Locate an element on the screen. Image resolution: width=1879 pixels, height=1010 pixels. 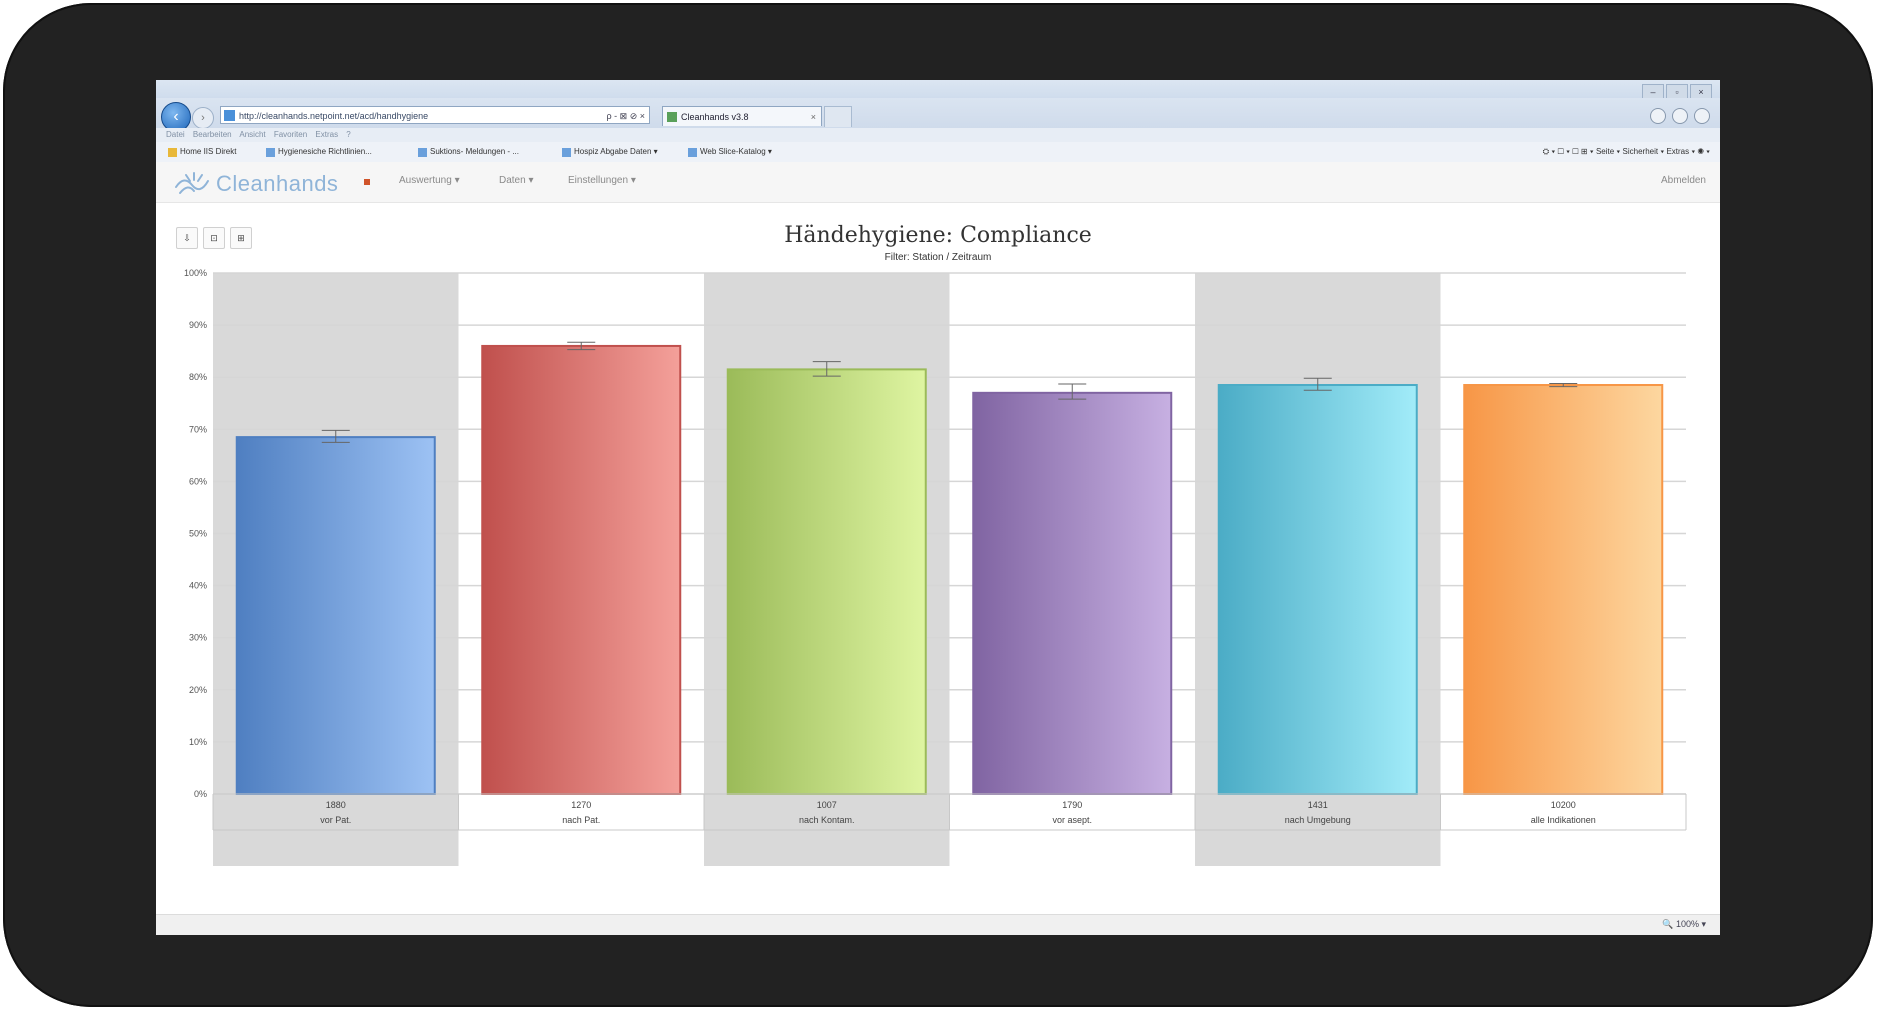
y-tick-label: 0% is located at coordinates (200, 794).